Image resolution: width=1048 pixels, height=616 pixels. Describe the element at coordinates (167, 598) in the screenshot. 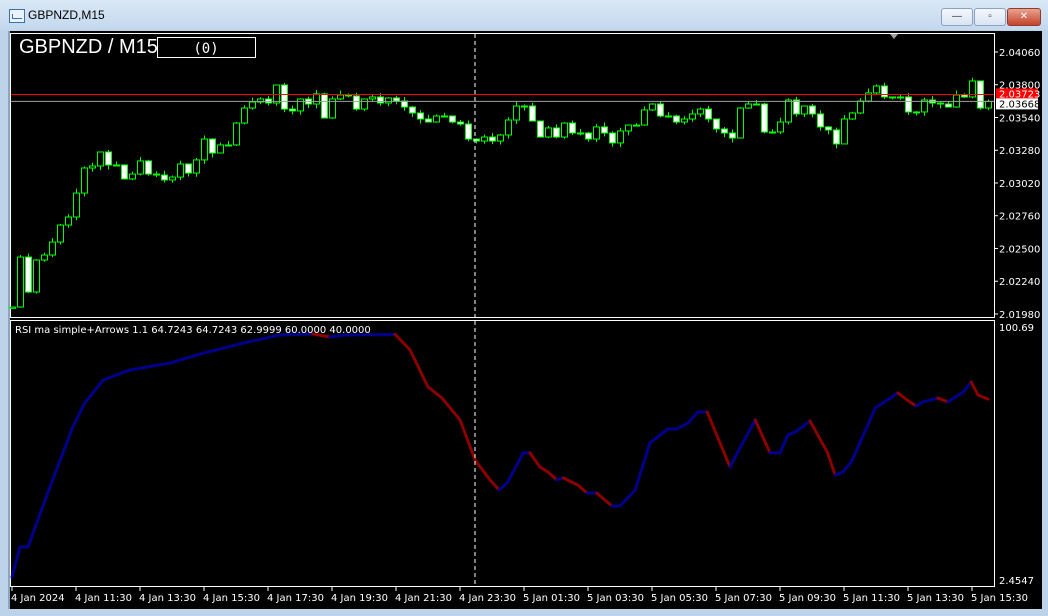

I see `time-tick-label: 4 Jan 13:30` at that location.